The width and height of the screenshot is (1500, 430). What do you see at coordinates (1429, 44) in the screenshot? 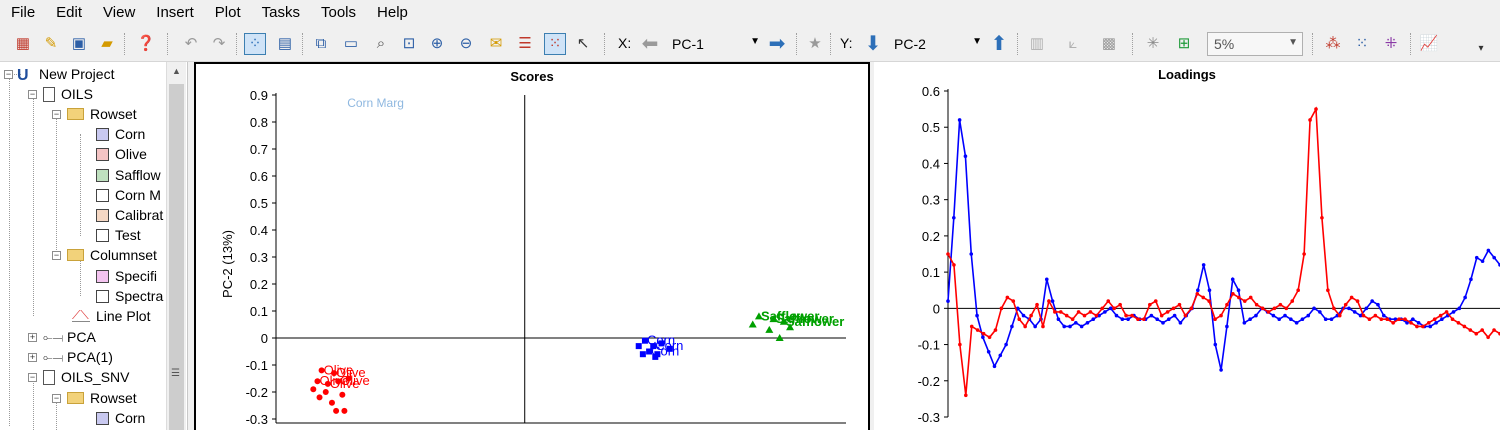
I see `line-chart-icon: 📈` at bounding box center [1429, 44].